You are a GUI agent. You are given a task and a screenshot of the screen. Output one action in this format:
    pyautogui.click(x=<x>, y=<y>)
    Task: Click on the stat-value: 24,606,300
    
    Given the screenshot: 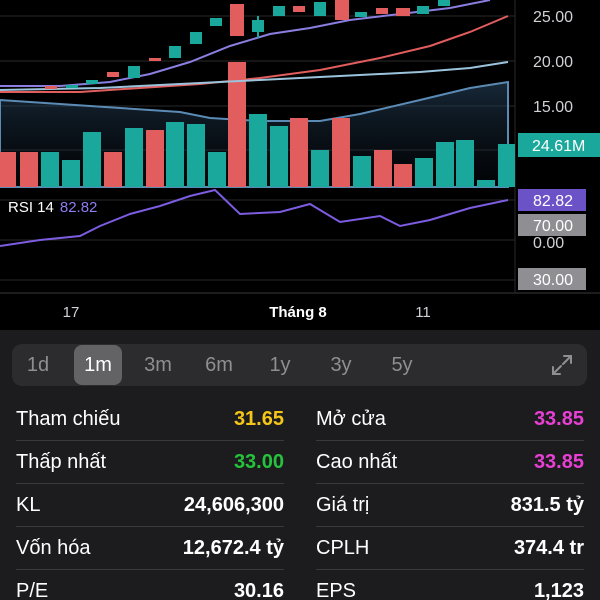 What is the action you would take?
    pyautogui.click(x=233, y=505)
    